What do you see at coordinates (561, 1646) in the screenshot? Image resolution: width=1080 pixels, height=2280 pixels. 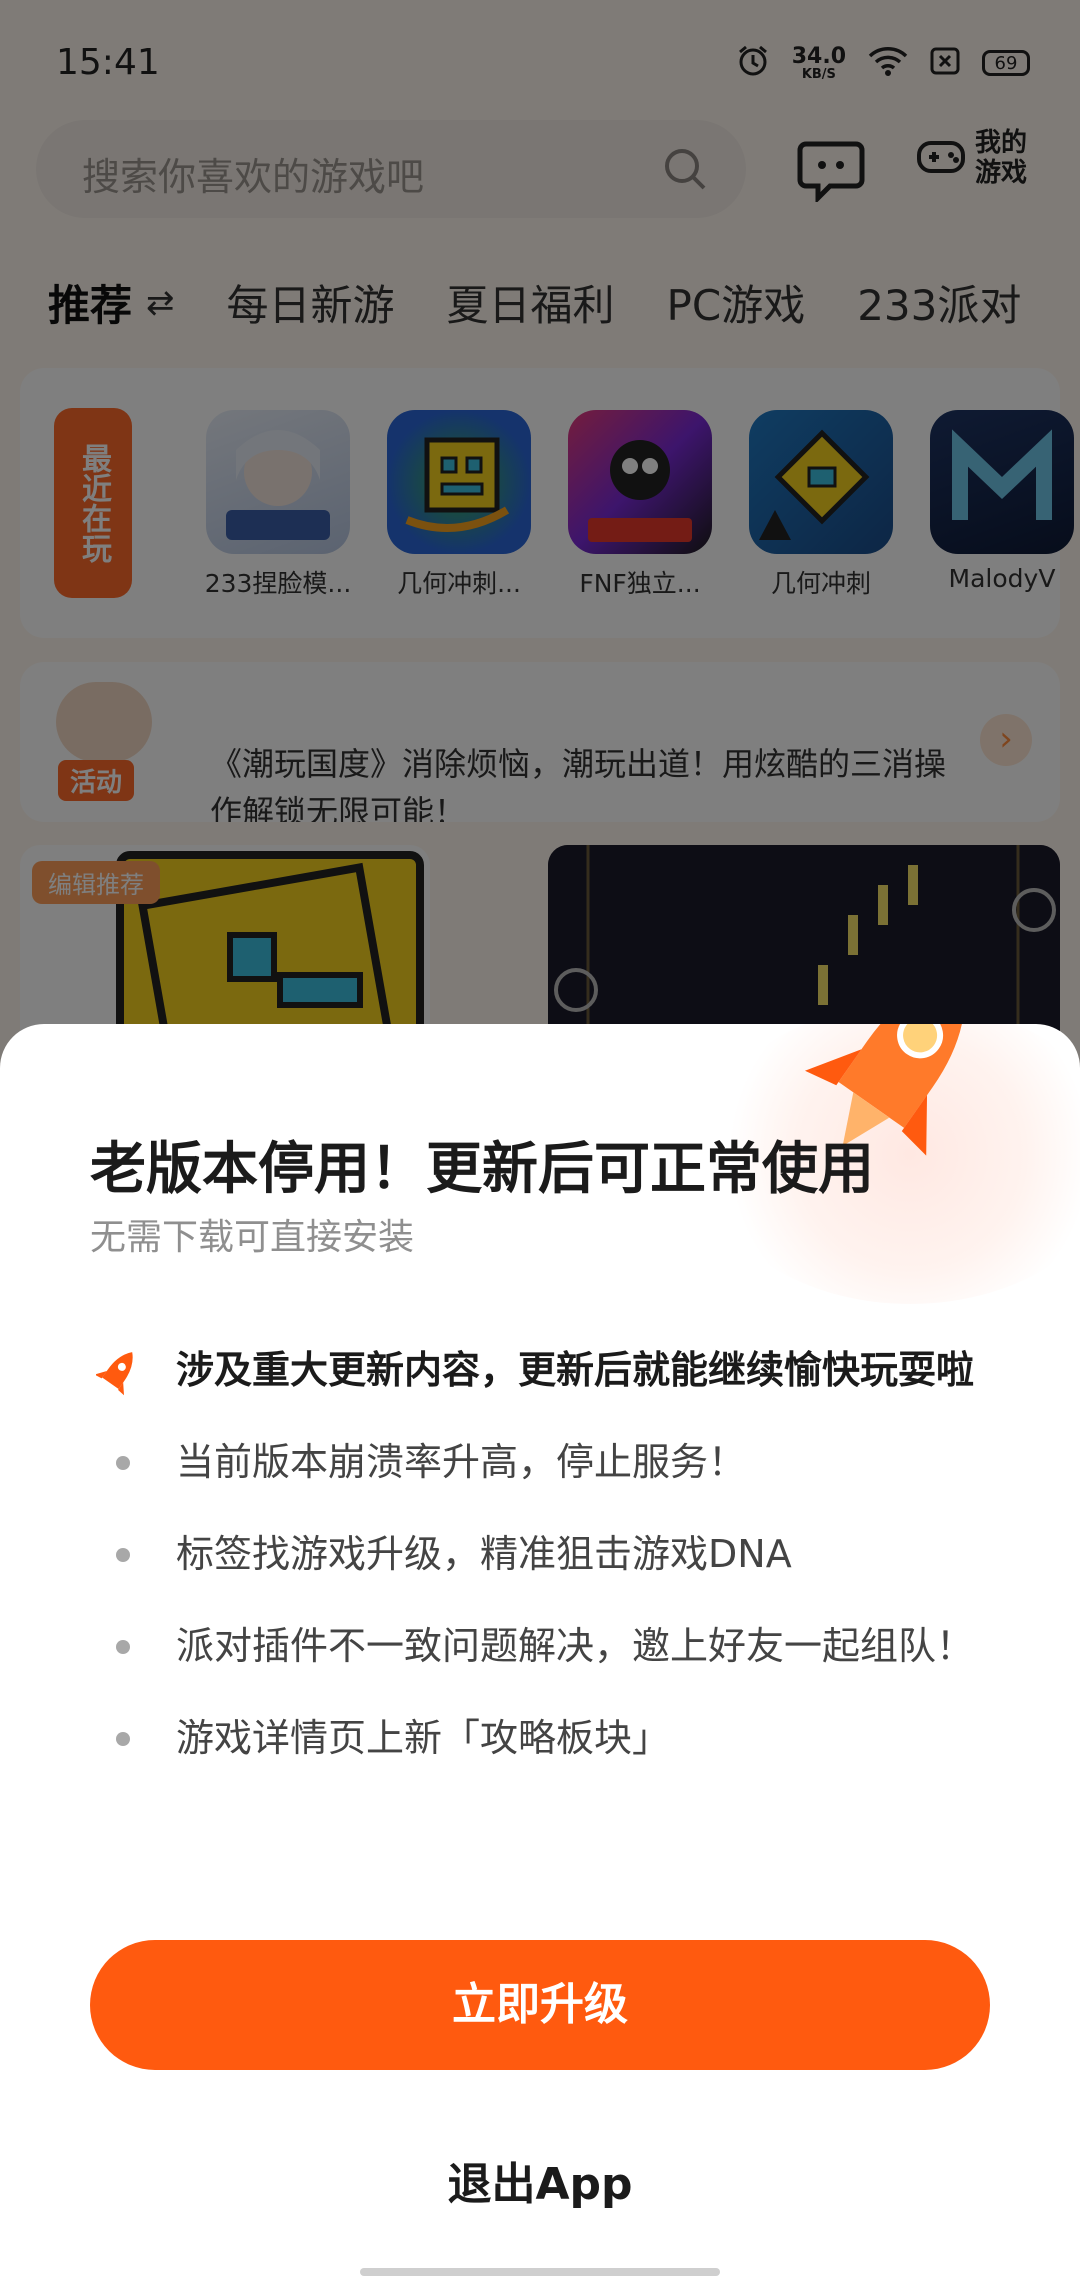 I see `update-note-item: 派对插件不一致问题解决，邀上好友一起组队！` at bounding box center [561, 1646].